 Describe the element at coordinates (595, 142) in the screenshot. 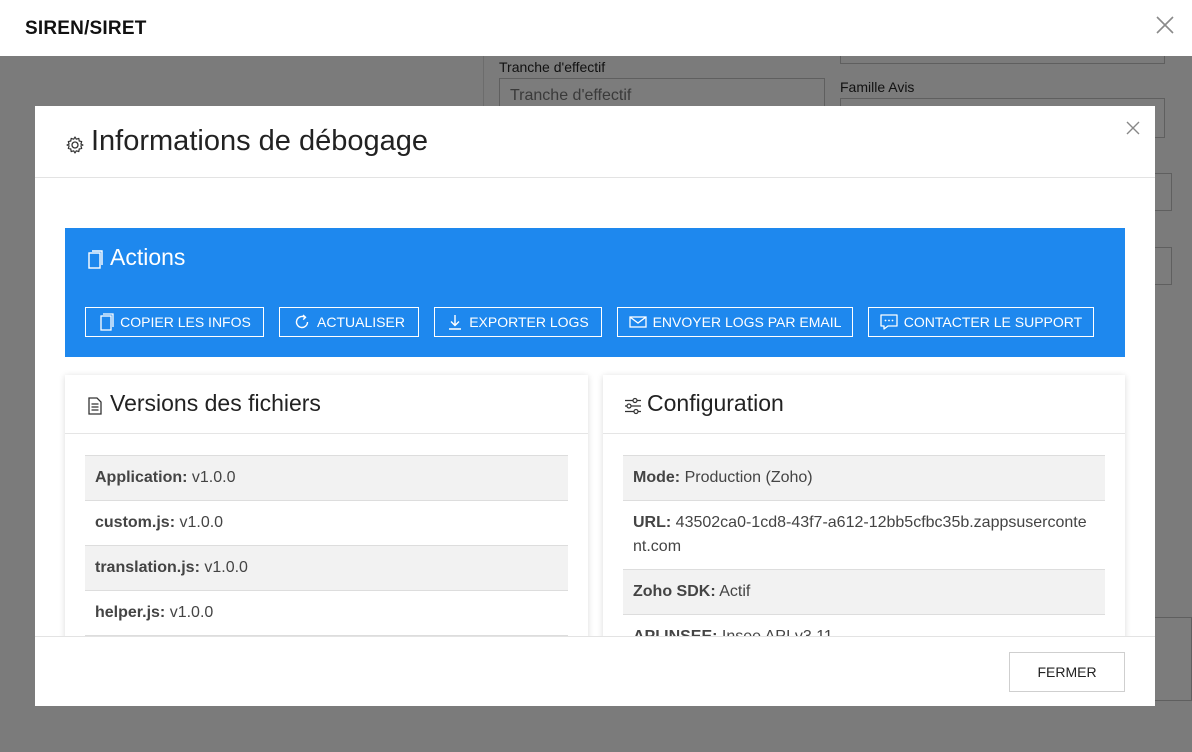

I see `modal-header: Informations de débogage` at that location.